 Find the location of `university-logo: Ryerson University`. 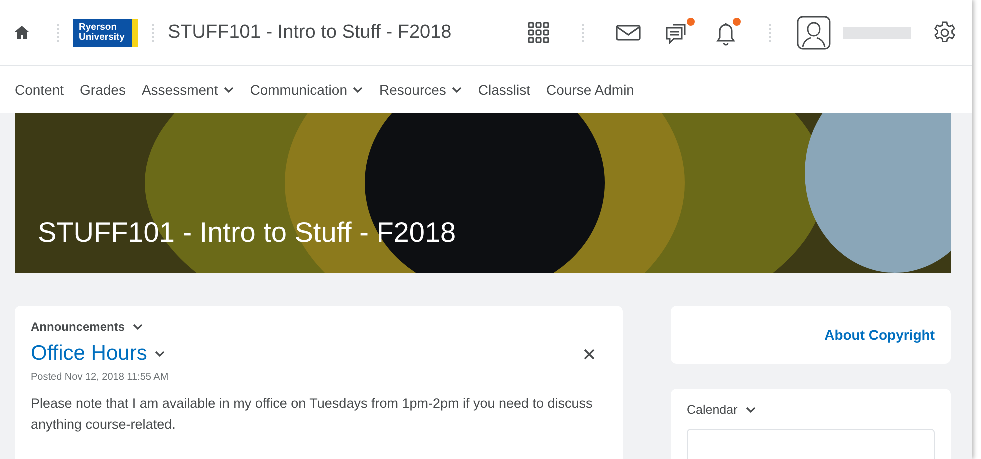

university-logo: Ryerson University is located at coordinates (105, 32).